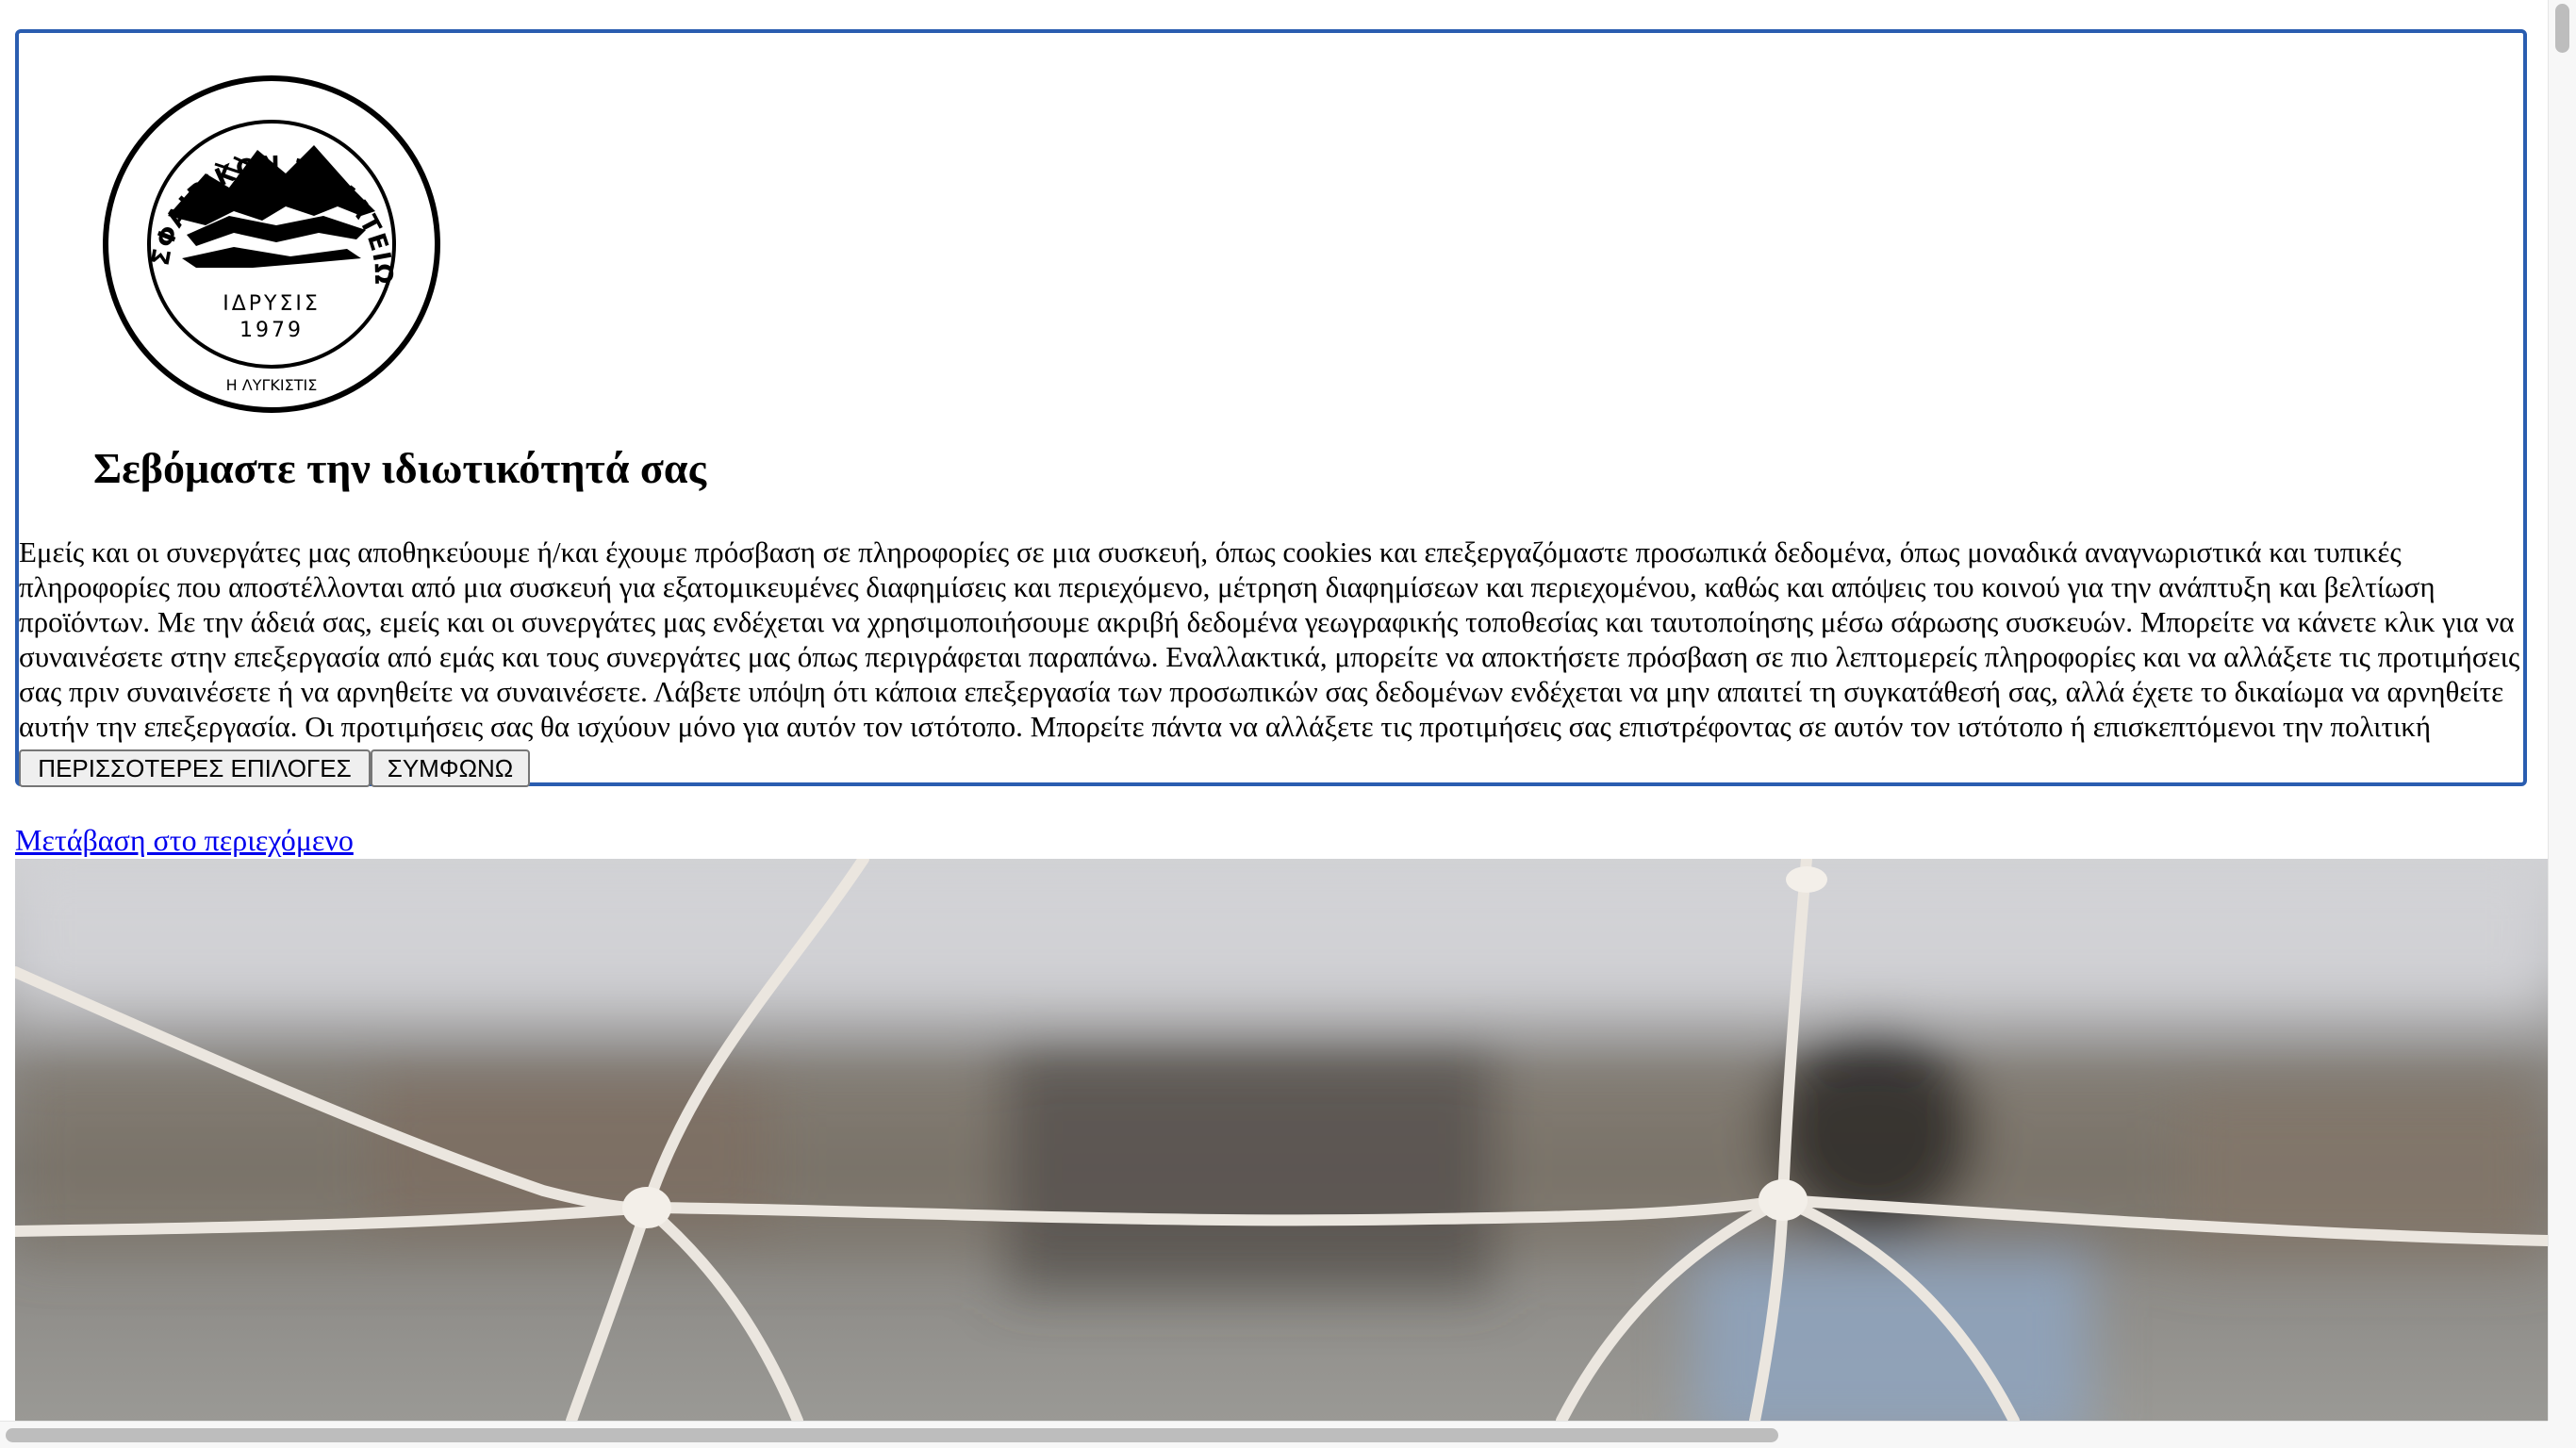  Describe the element at coordinates (271, 330) in the screenshot. I see `logo-founded-year: 1979` at that location.